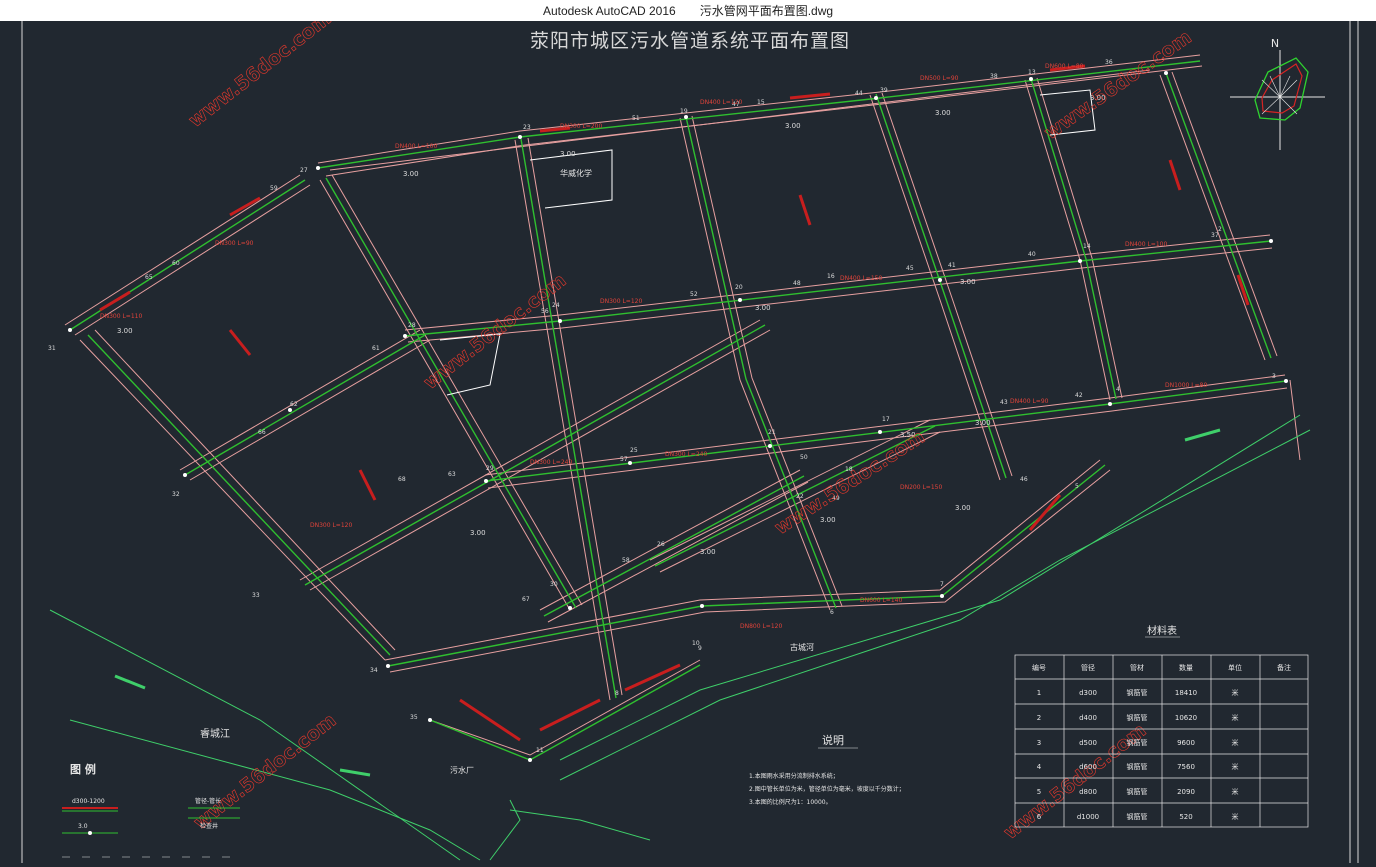 This screenshot has height=867, width=1376. I want to click on svg-text: 33, so click(256, 595).